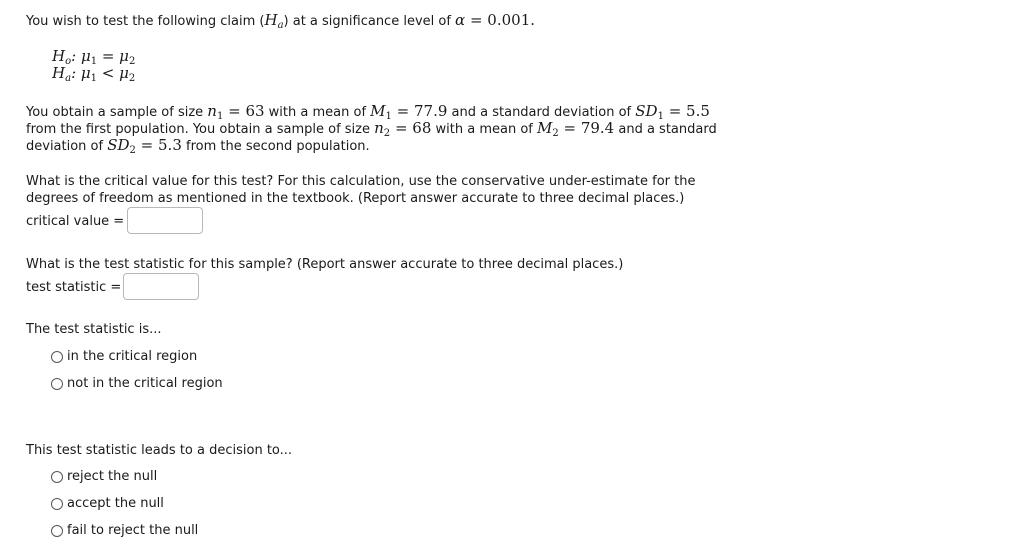 This screenshot has width=1027, height=546. Describe the element at coordinates (75, 221) in the screenshot. I see `critical-value-label: critical value =` at that location.